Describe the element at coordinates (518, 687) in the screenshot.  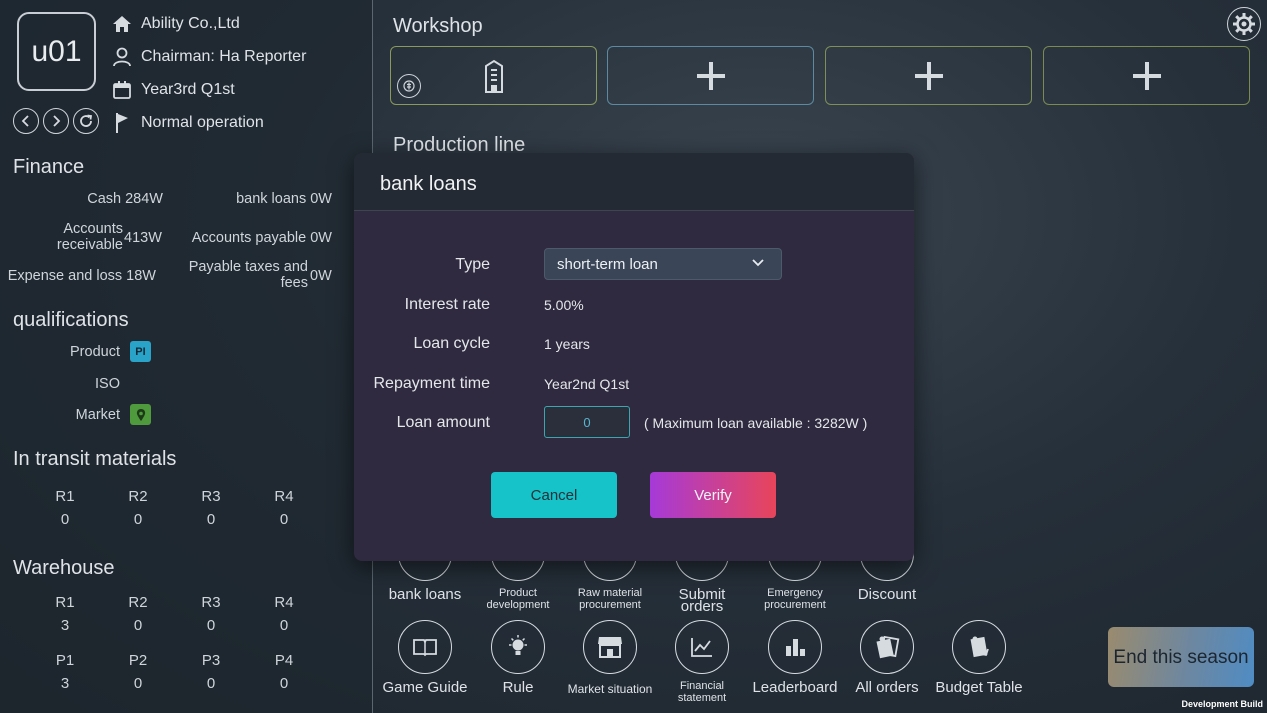
I see `tool-label: Rule` at that location.